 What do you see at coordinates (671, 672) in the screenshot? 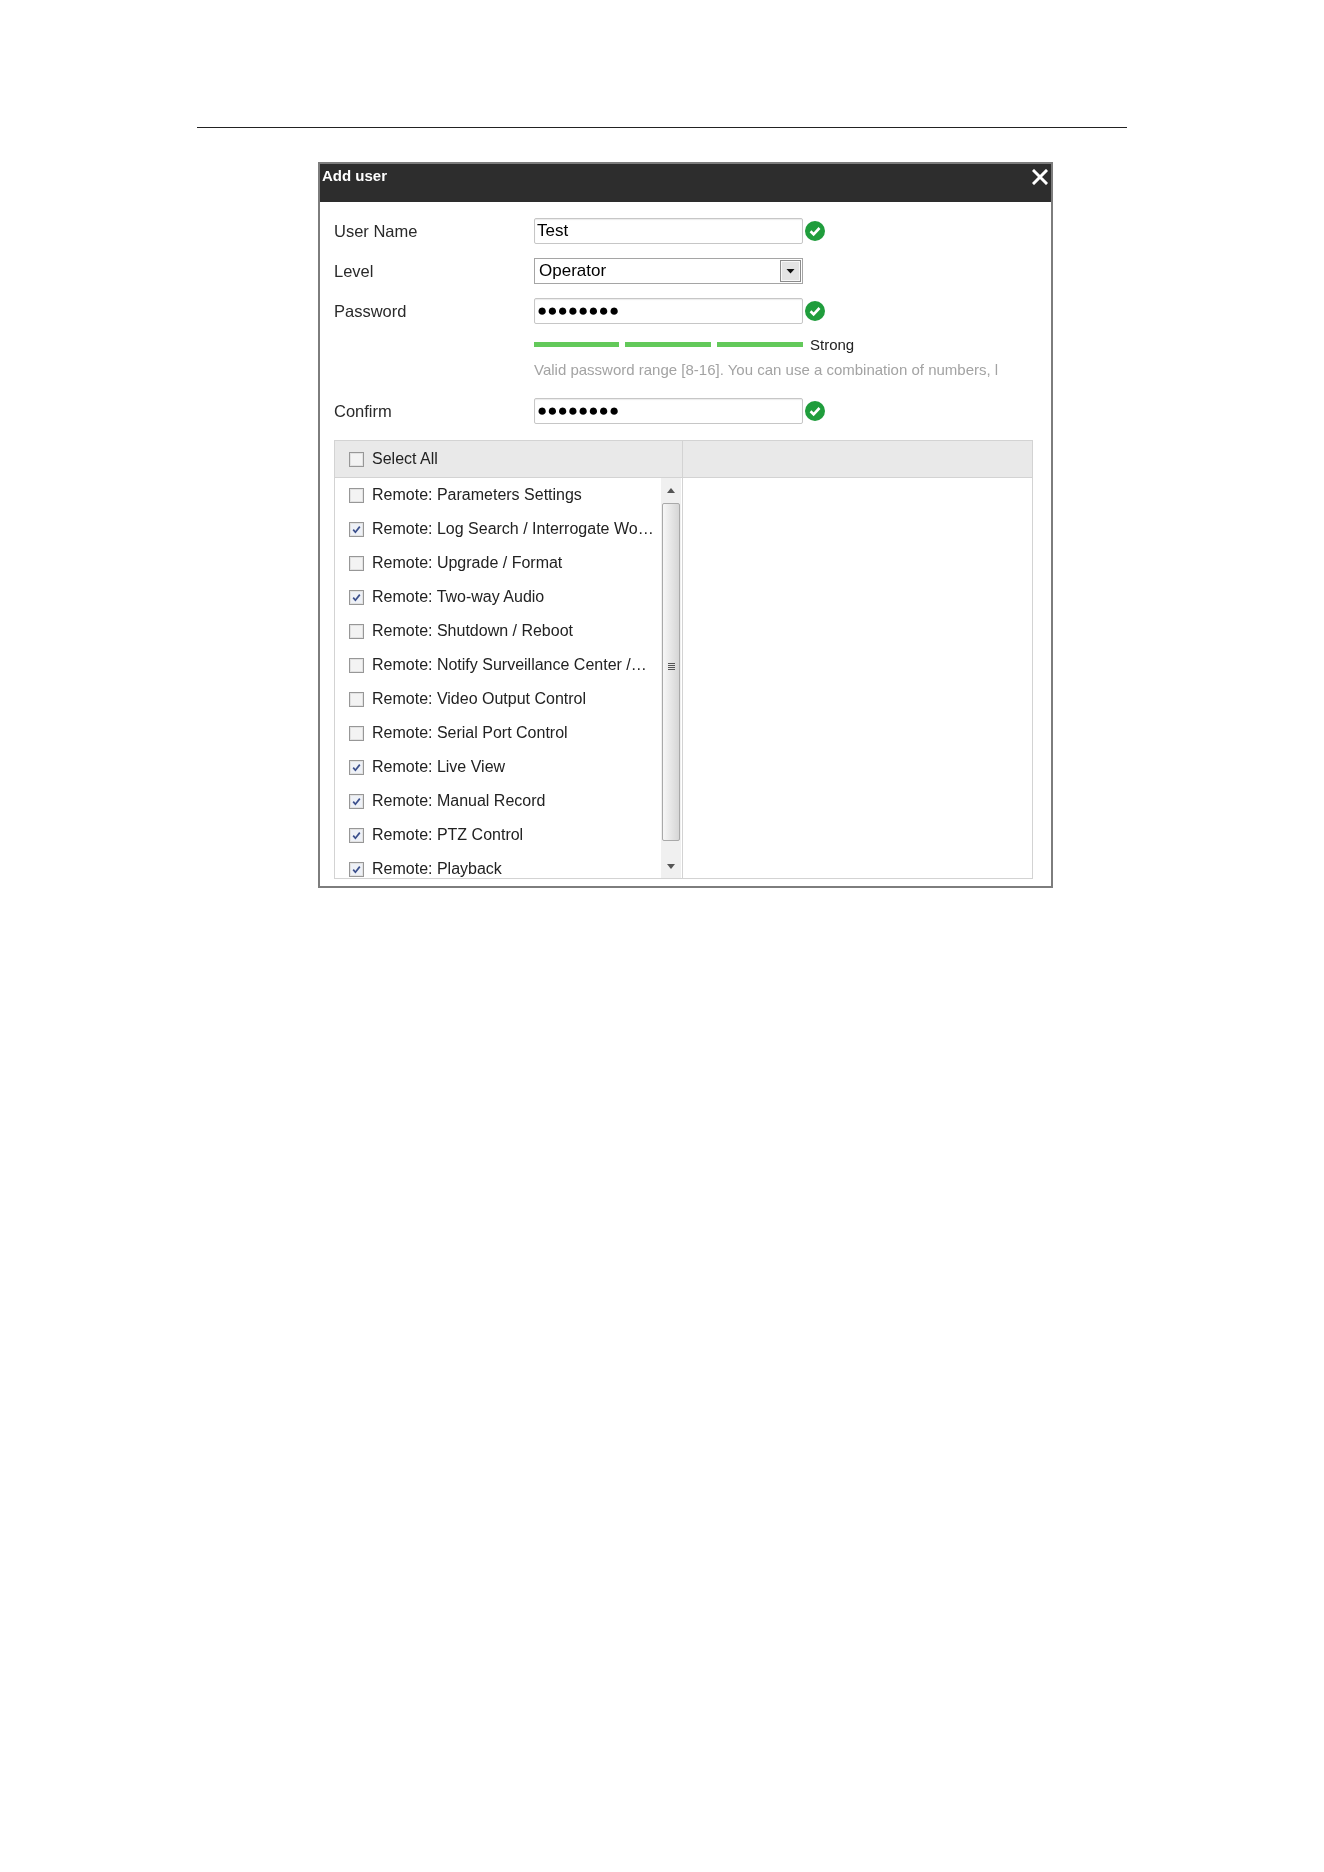
I see `scrollbar-thumb` at bounding box center [671, 672].